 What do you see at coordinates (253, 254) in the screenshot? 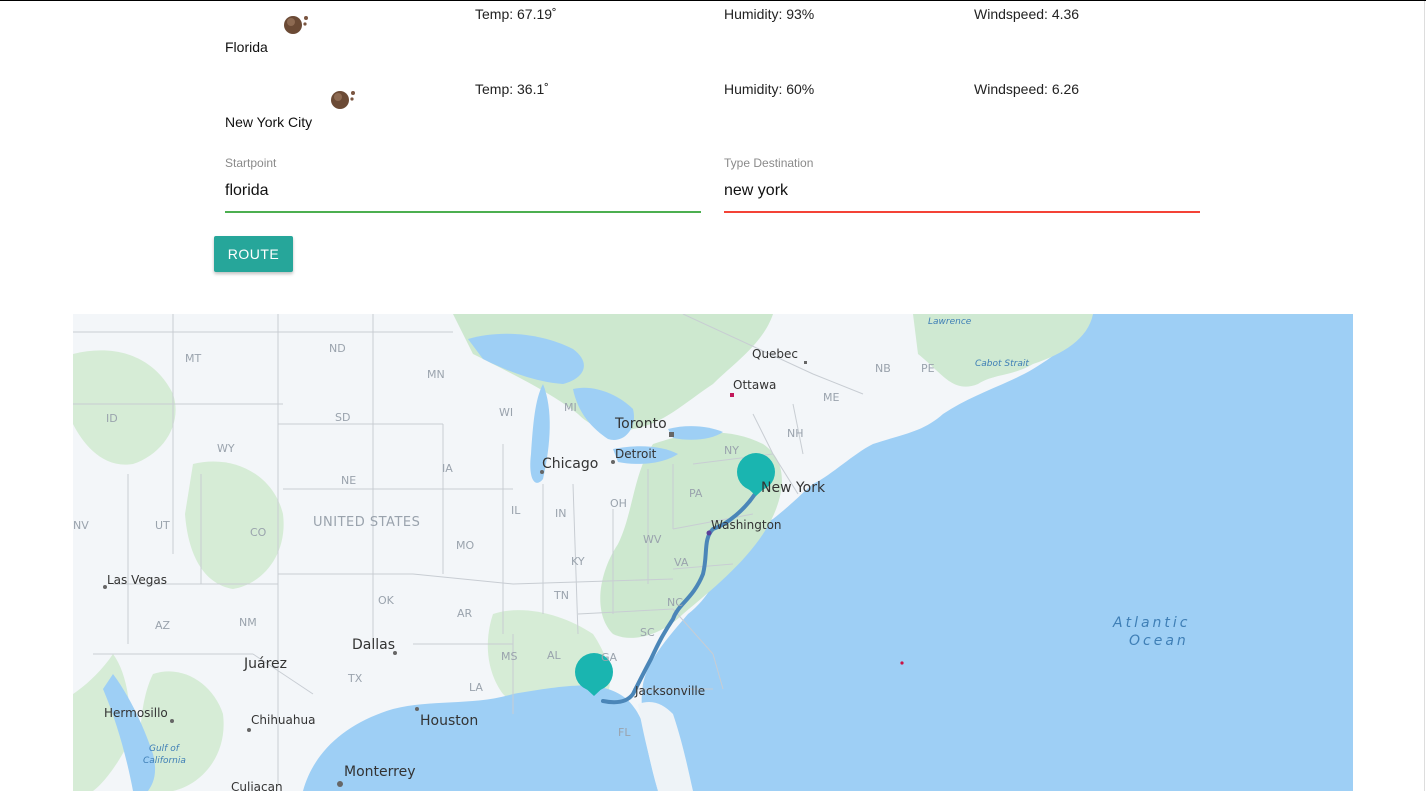
I see `route-button: ROUTE` at bounding box center [253, 254].